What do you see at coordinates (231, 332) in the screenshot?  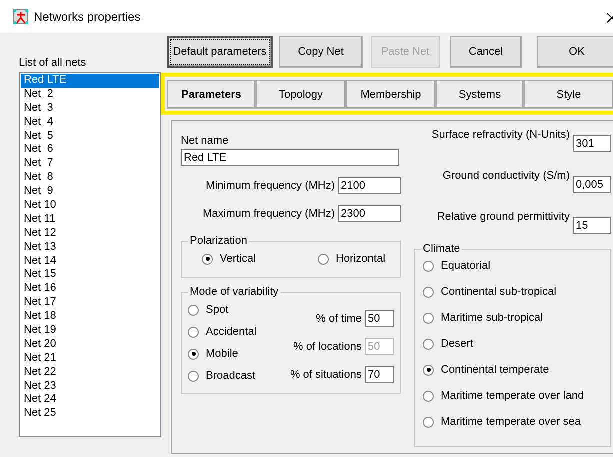 I see `radio-label: Accidental` at bounding box center [231, 332].